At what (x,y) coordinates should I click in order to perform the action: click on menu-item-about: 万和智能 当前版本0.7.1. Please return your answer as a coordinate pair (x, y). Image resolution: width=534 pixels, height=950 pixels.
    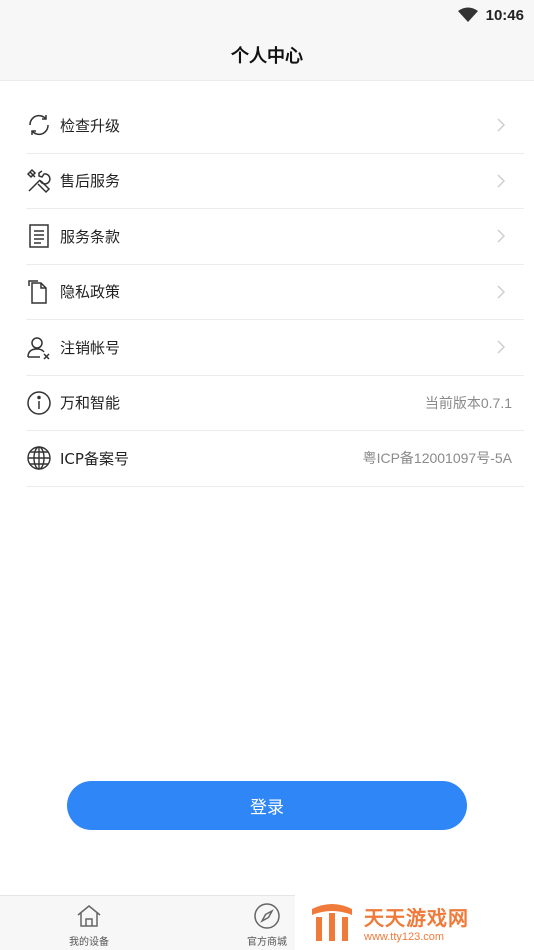
    Looking at the image, I should click on (275, 403).